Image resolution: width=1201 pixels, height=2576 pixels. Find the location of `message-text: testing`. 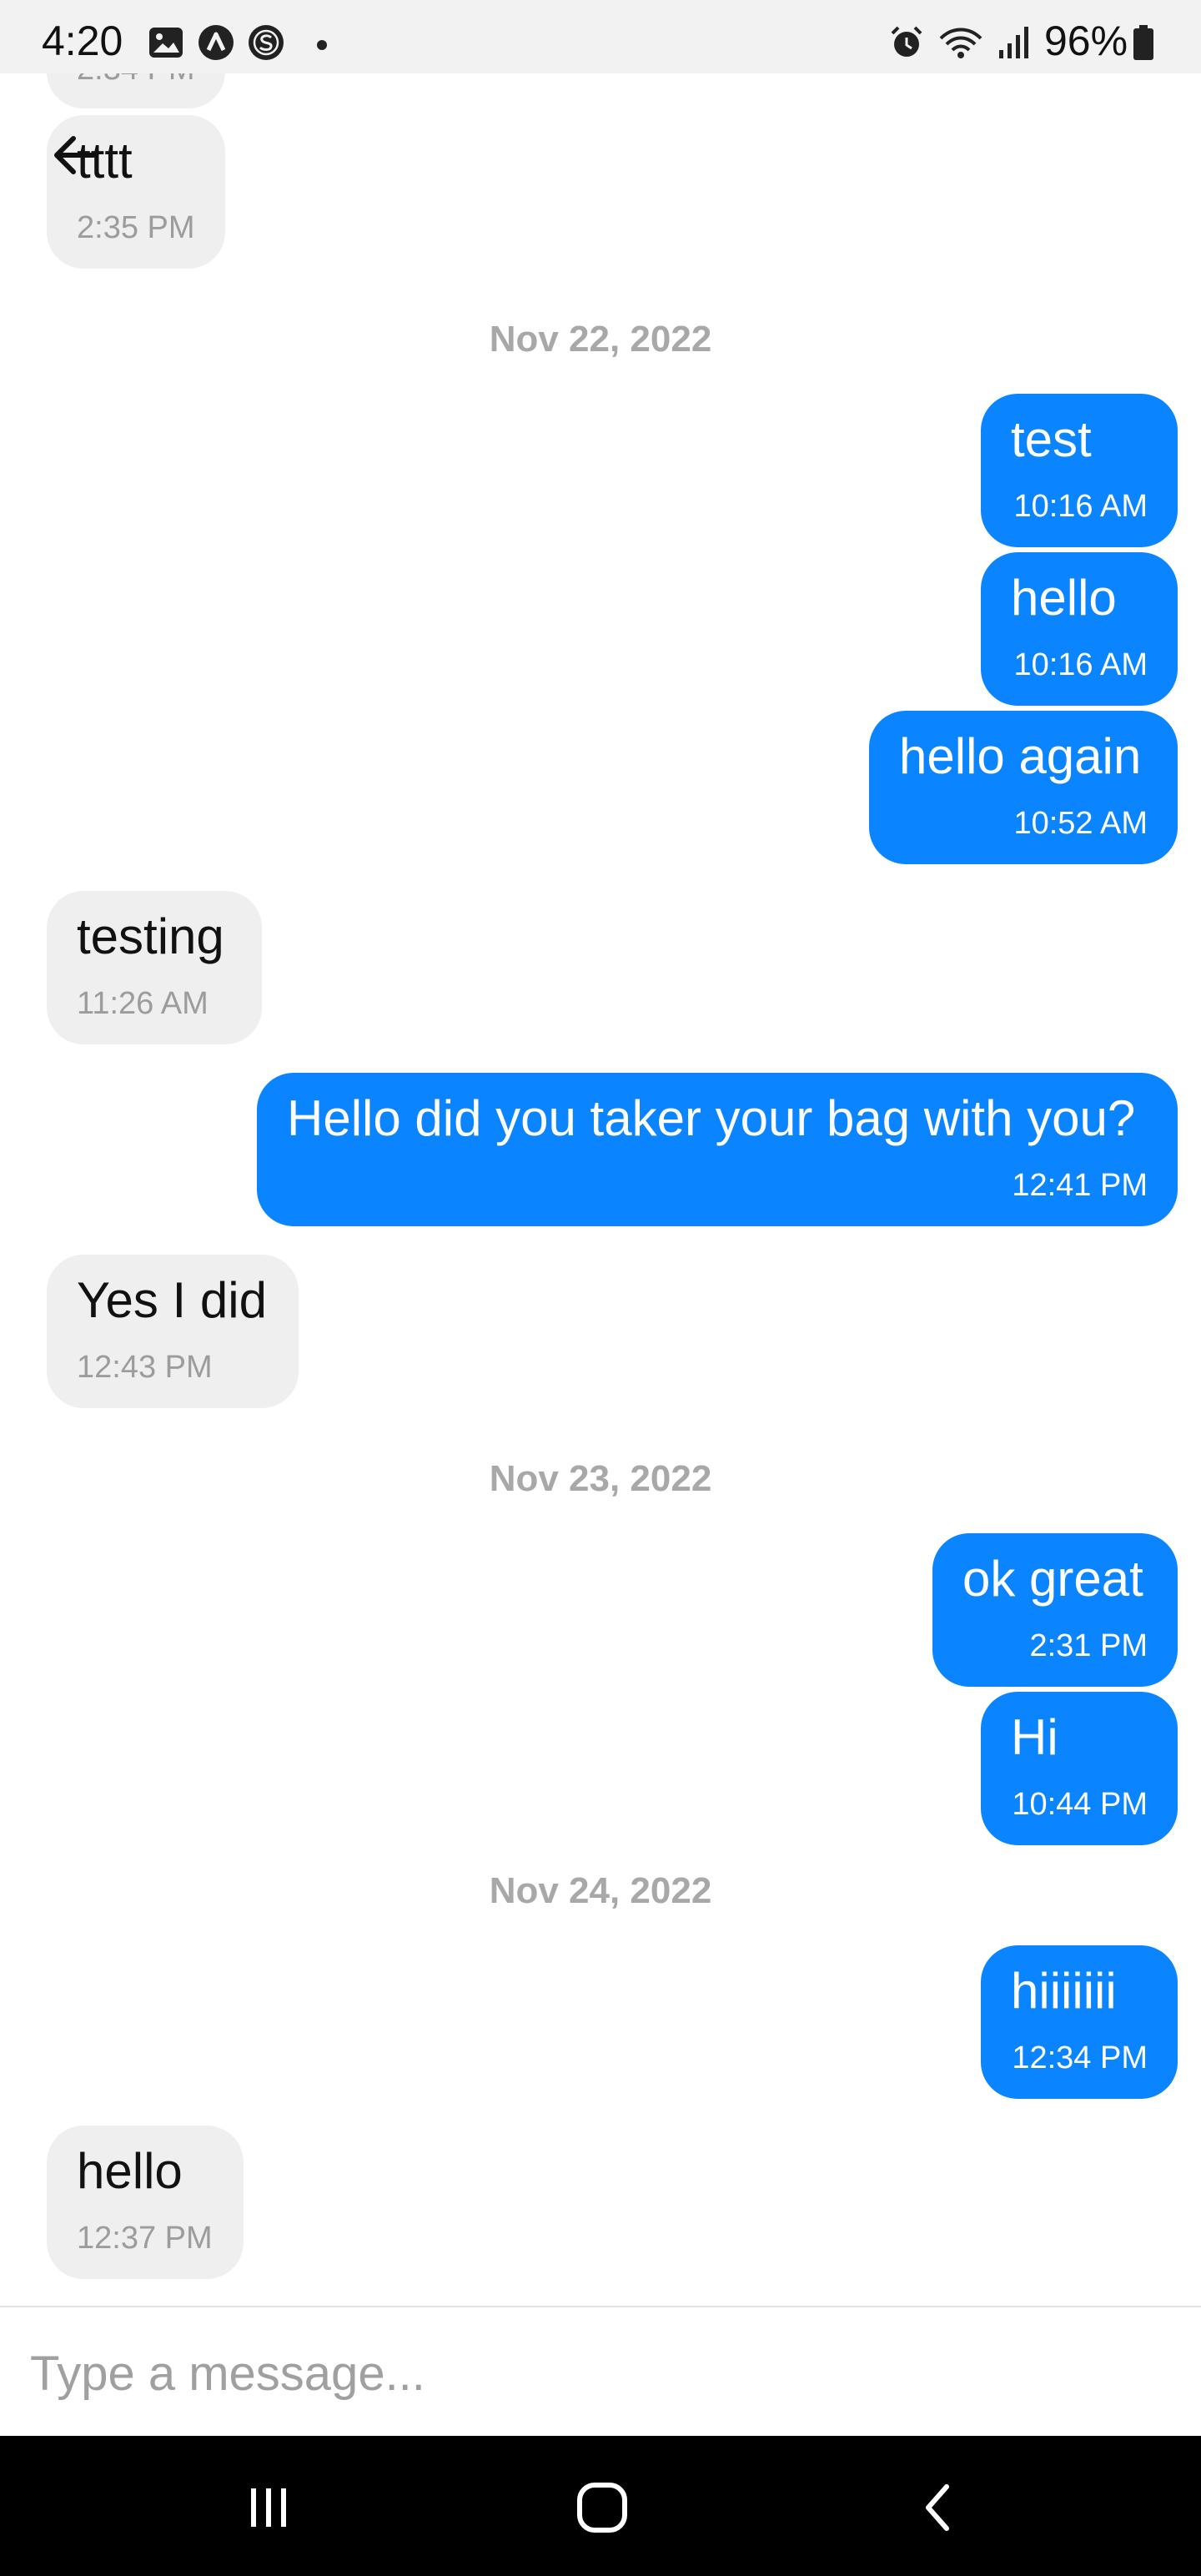

message-text: testing is located at coordinates (151, 936).